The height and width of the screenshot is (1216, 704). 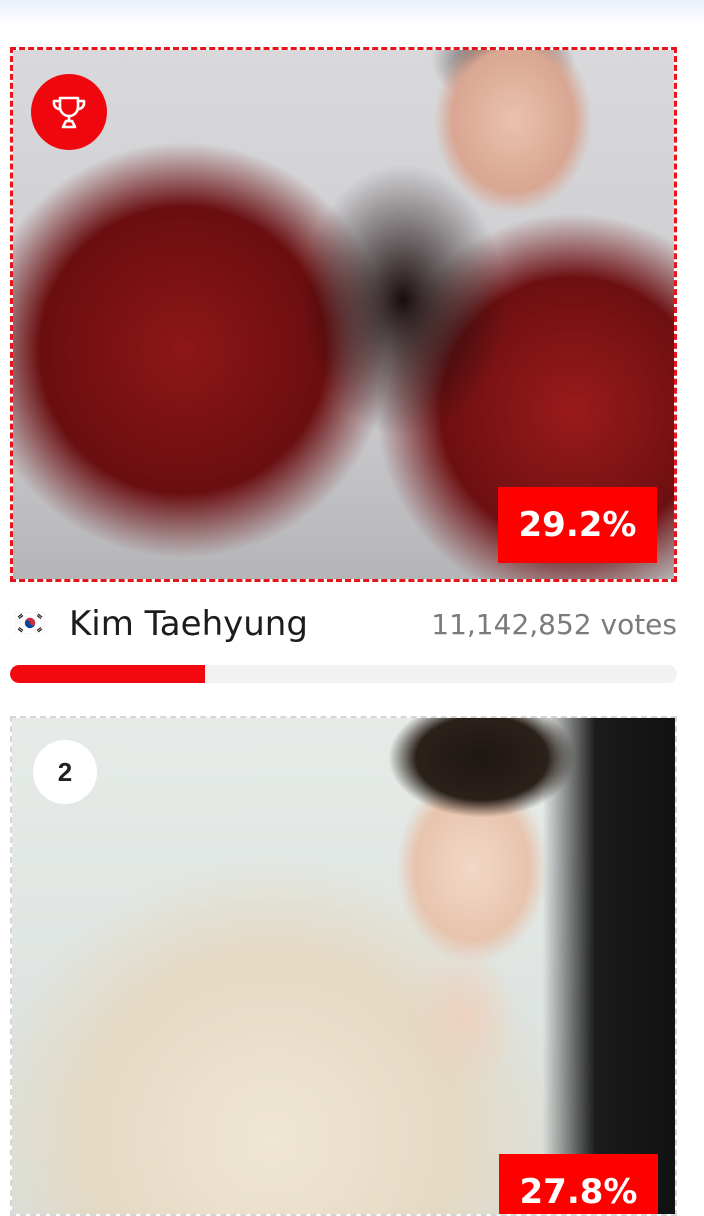 What do you see at coordinates (107, 674) in the screenshot?
I see `vote-progress-fill` at bounding box center [107, 674].